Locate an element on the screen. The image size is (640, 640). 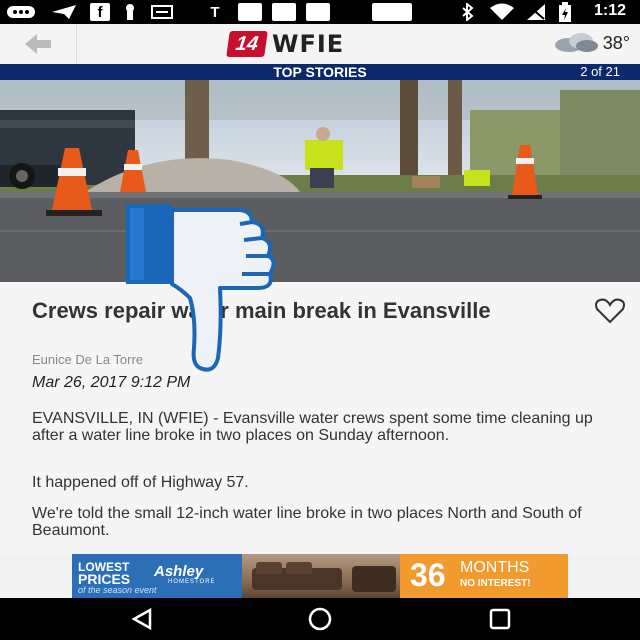
nav-home-button is located at coordinates (320, 619).